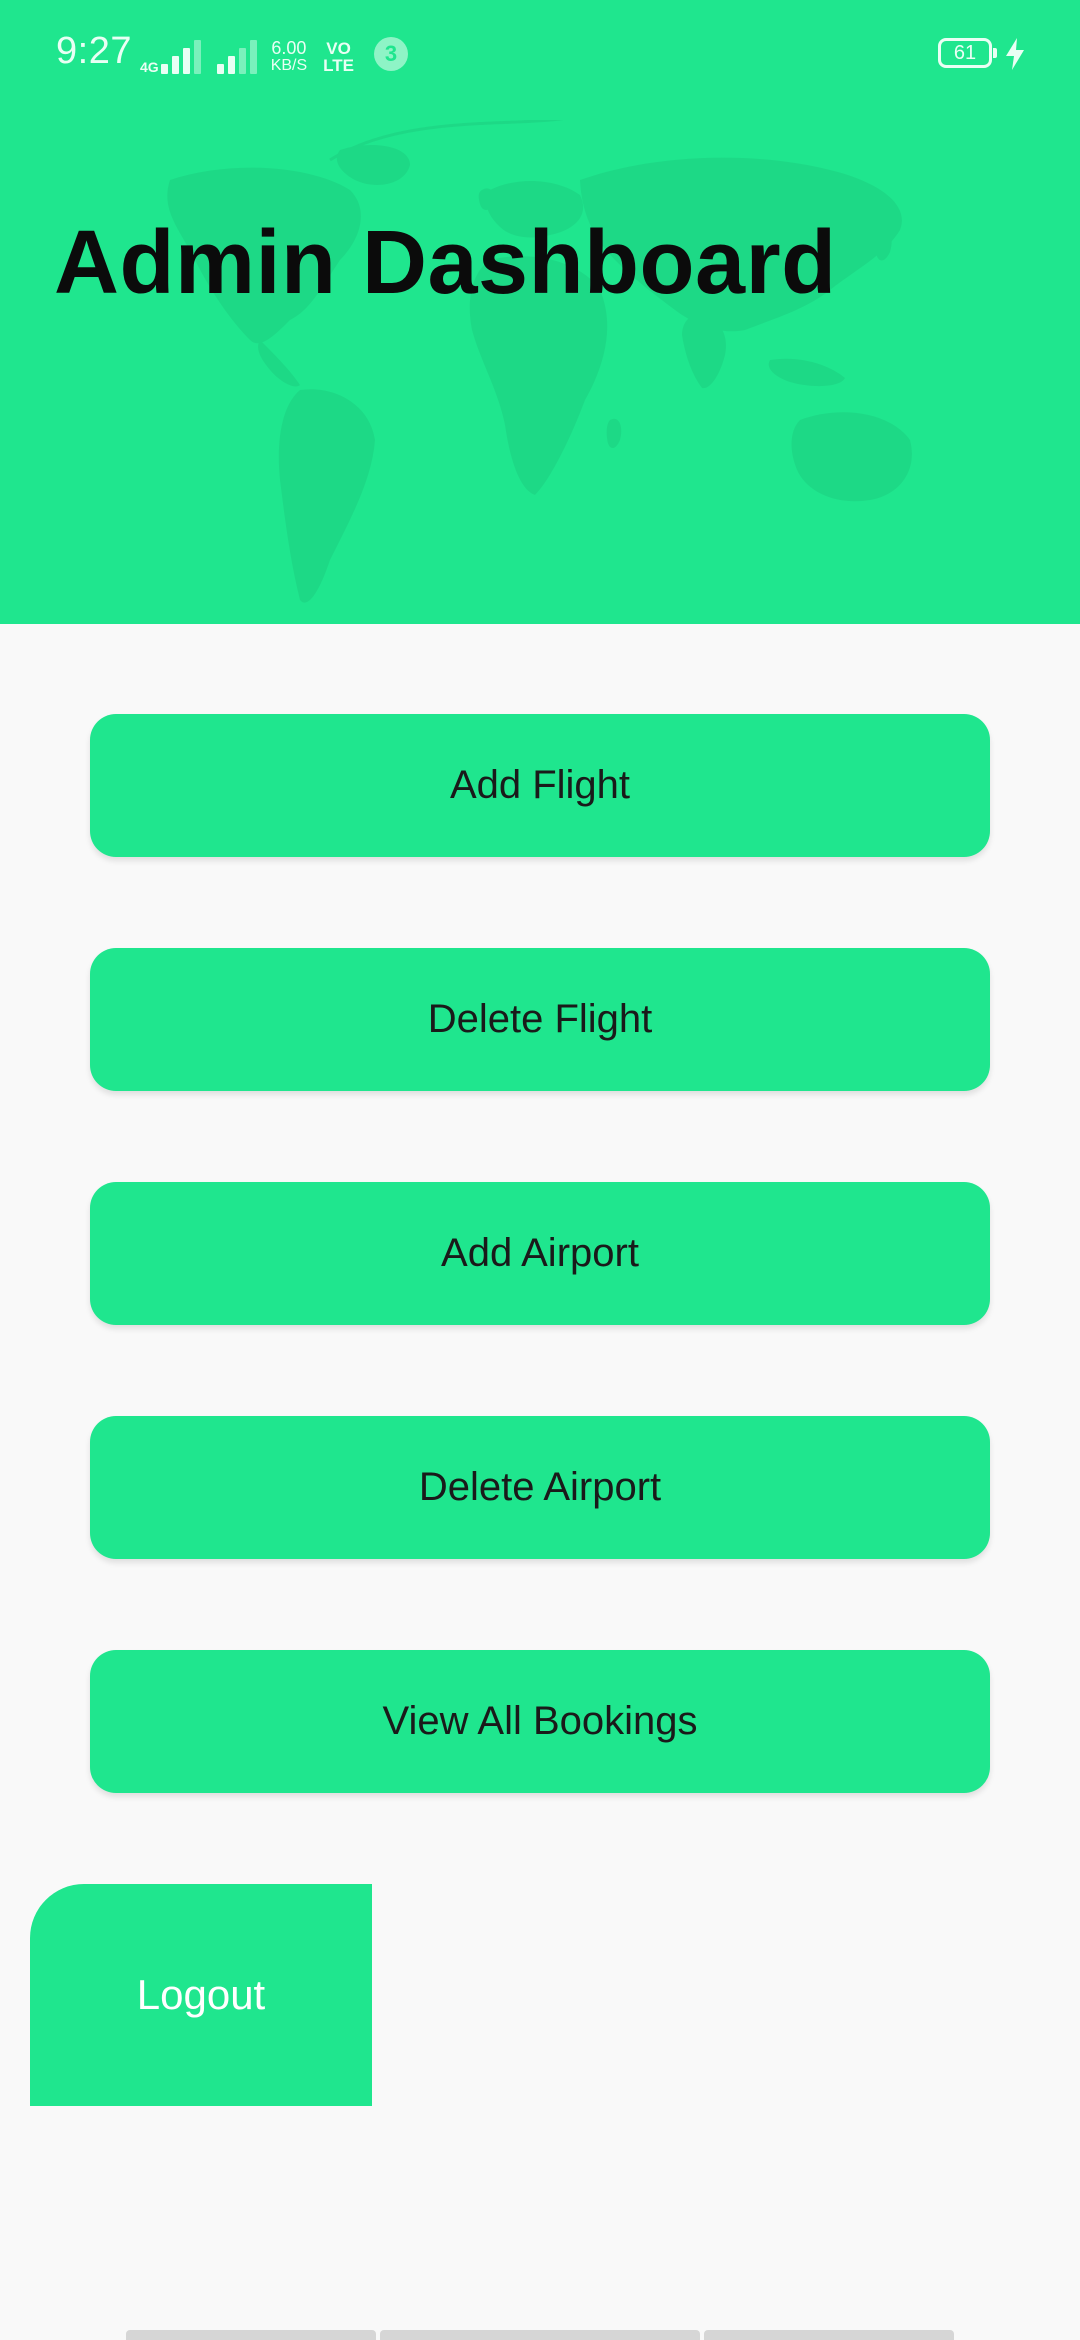  I want to click on world-map-background-icon, so click(539, 361).